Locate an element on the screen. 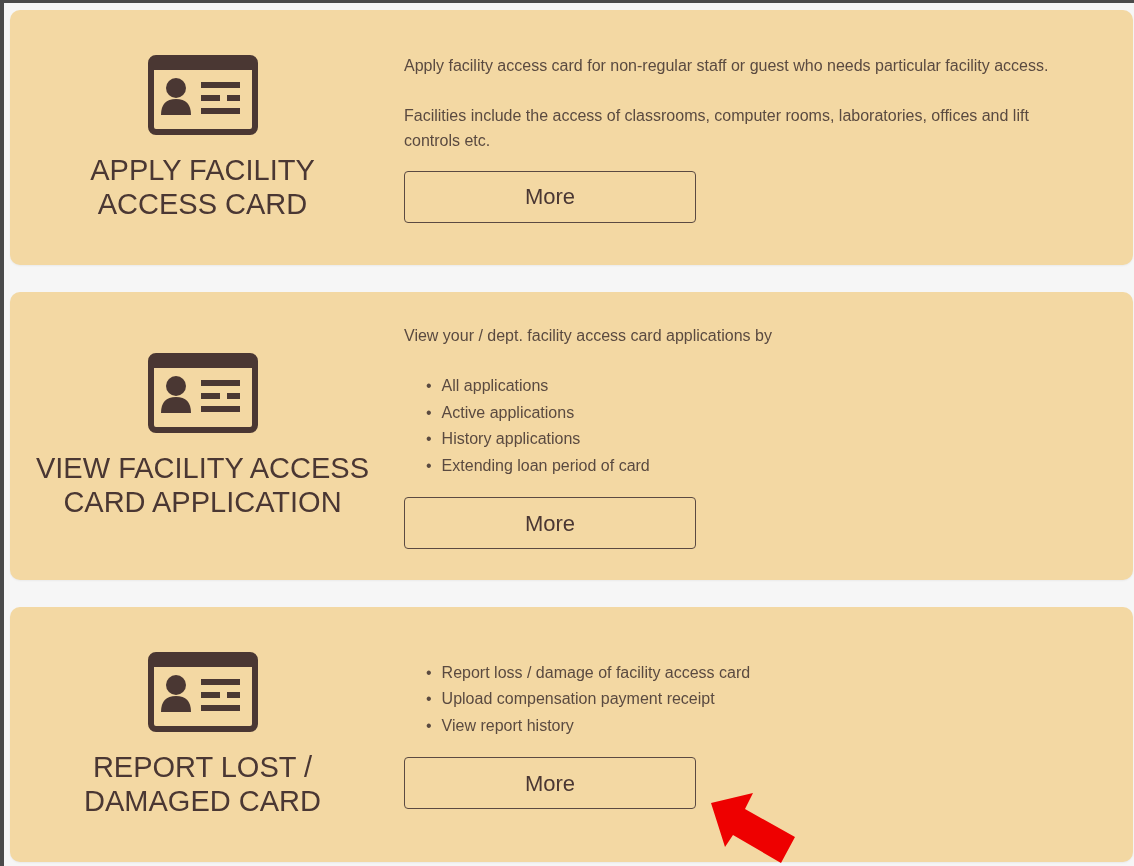  list-item: History applications is located at coordinates (511, 439).